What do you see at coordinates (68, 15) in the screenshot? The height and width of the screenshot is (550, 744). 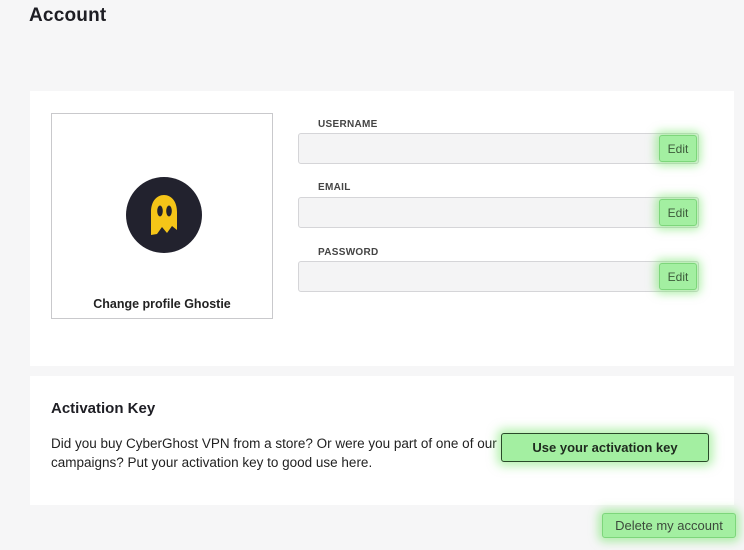 I see `page-title: Account` at bounding box center [68, 15].